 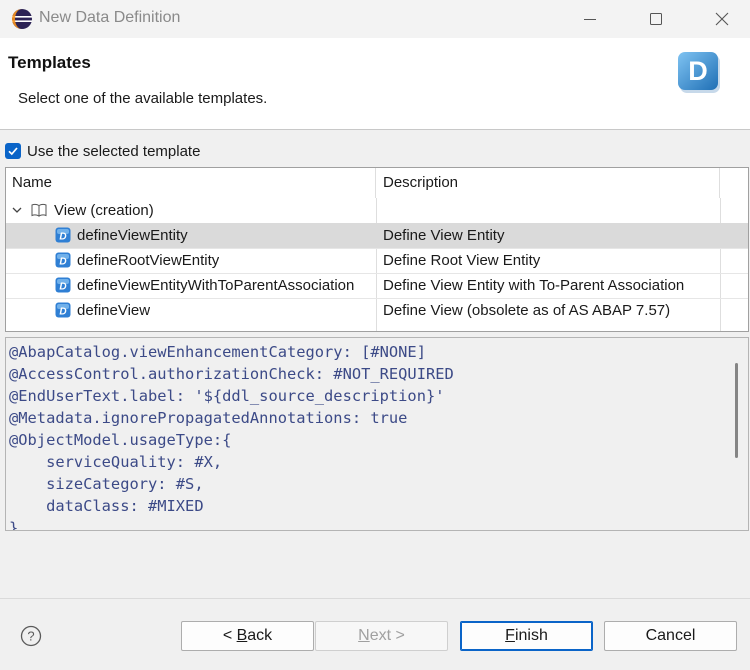 I want to click on next-button: Next >, so click(x=381, y=636).